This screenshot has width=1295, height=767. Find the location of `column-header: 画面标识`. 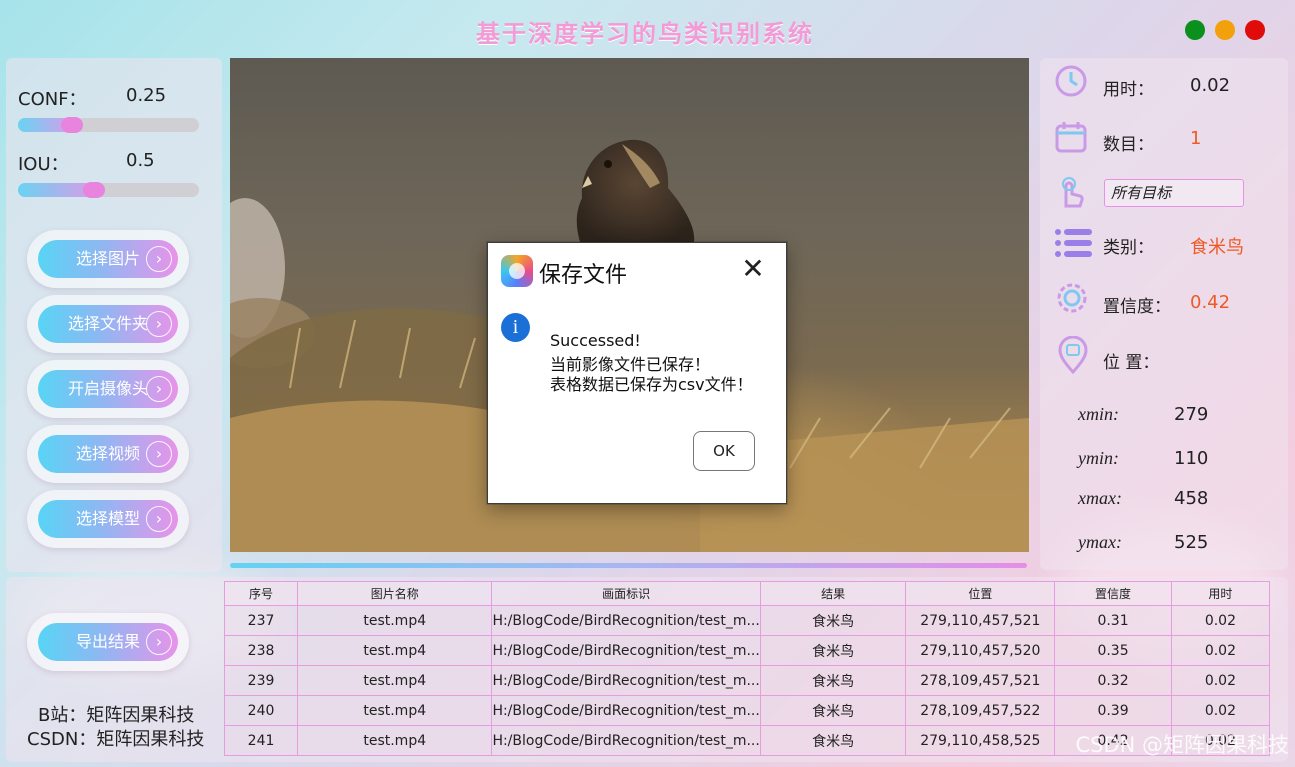

column-header: 画面标识 is located at coordinates (626, 593).